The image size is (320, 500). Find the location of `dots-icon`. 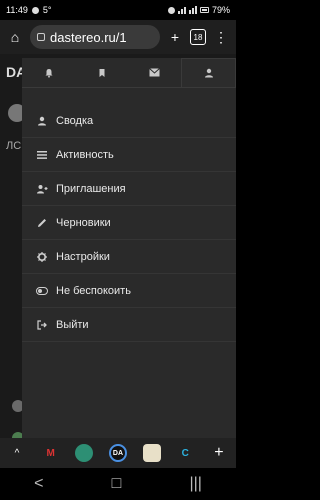

dots-icon is located at coordinates (84, 453).